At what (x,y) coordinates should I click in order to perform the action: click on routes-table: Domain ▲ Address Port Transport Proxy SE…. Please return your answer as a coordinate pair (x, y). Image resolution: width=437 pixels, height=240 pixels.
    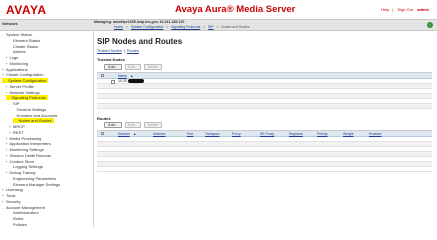
    Looking at the image, I should click on (264, 151).